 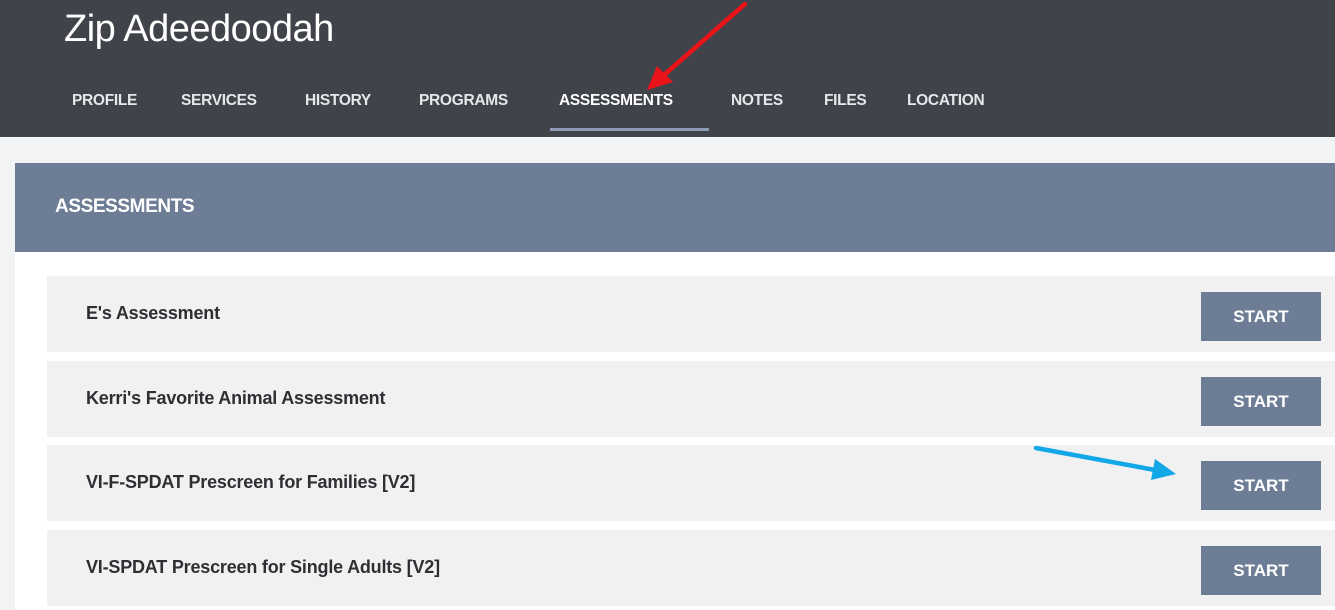 What do you see at coordinates (104, 109) in the screenshot?
I see `tab-profile: PROFILE` at bounding box center [104, 109].